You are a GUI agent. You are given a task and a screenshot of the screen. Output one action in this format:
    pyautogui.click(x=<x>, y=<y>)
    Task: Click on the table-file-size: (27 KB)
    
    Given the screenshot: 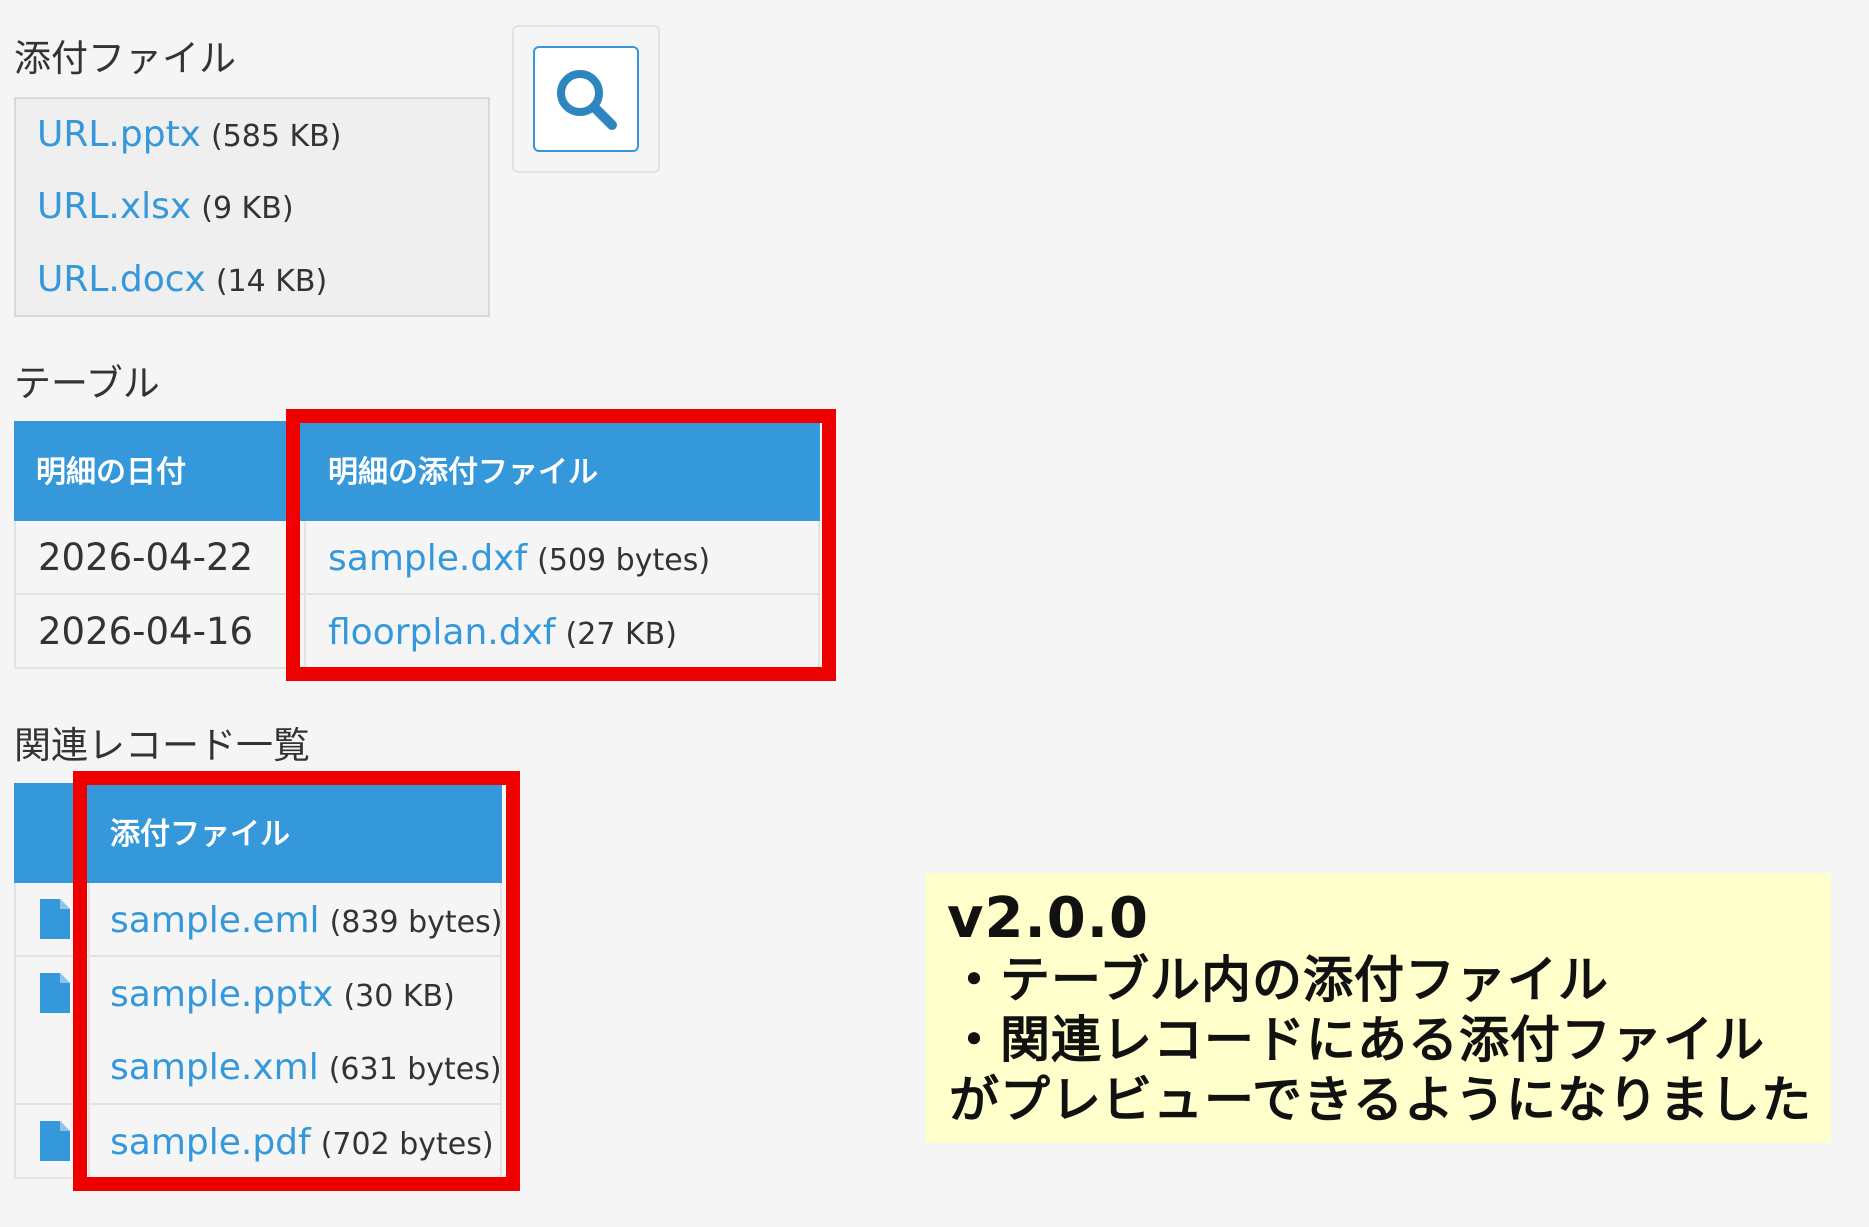 What is the action you would take?
    pyautogui.click(x=621, y=634)
    